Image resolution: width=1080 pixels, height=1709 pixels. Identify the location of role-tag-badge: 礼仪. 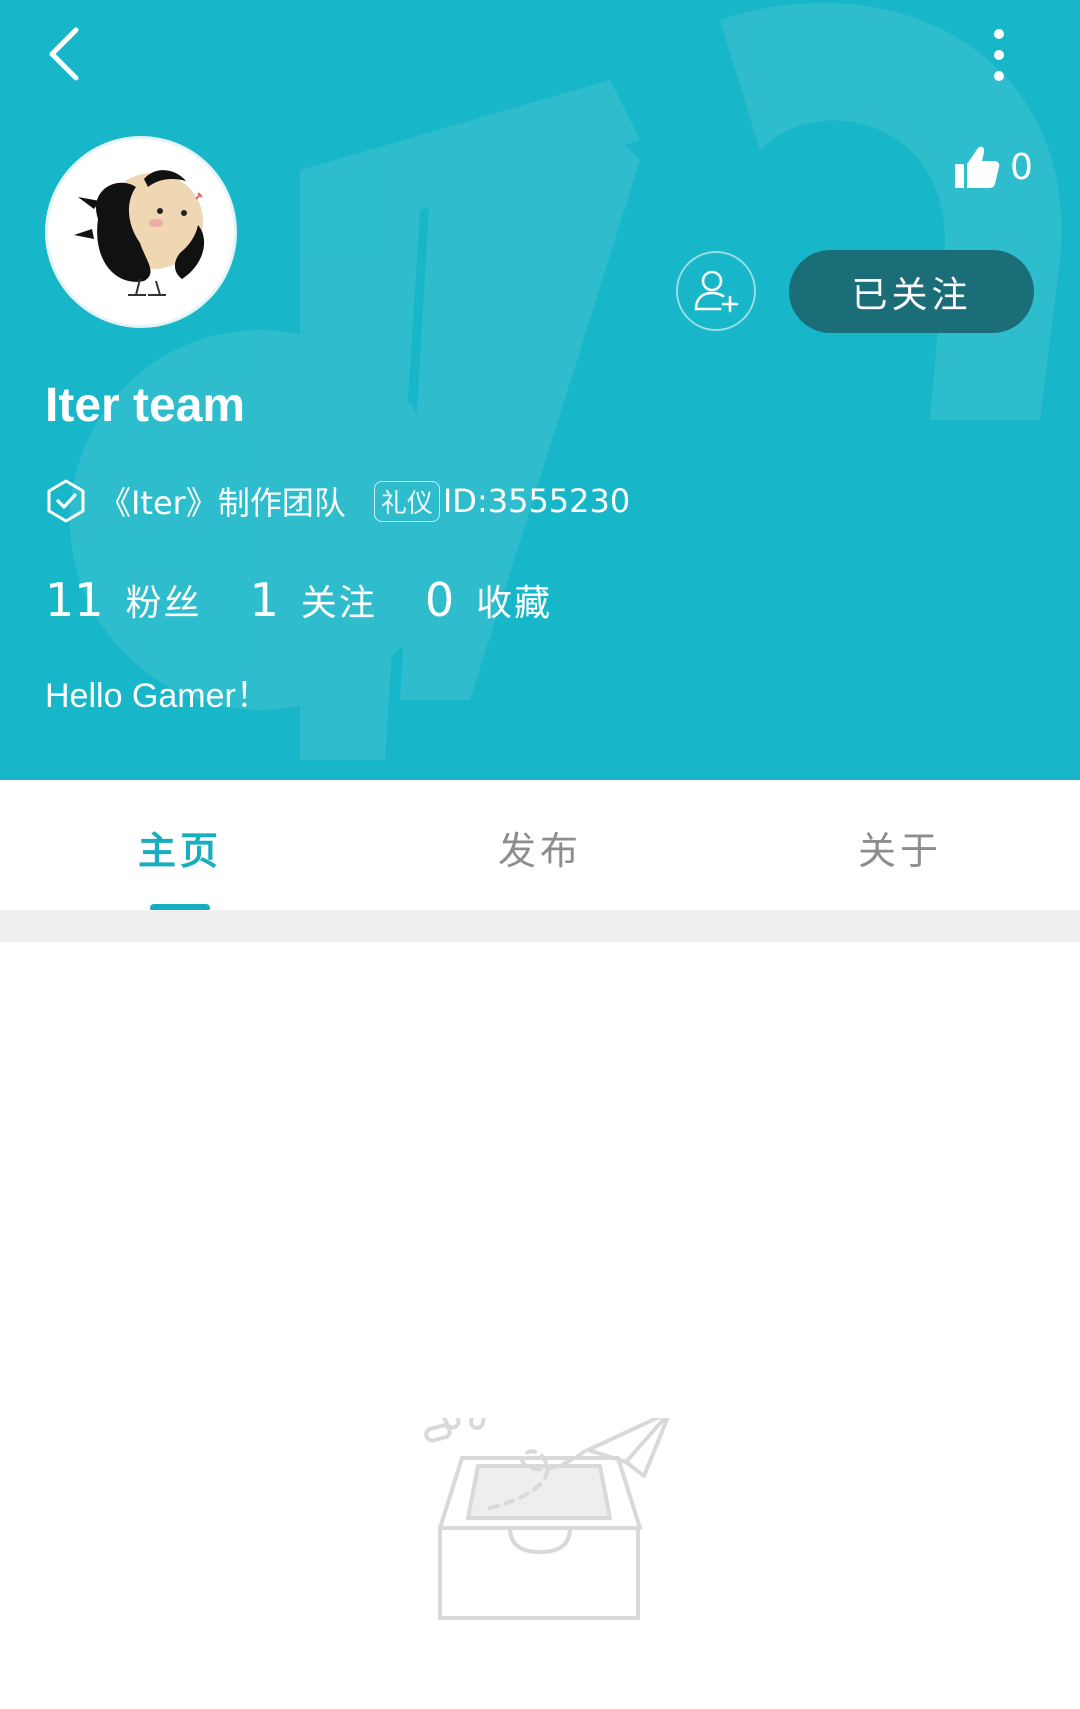
(406, 501).